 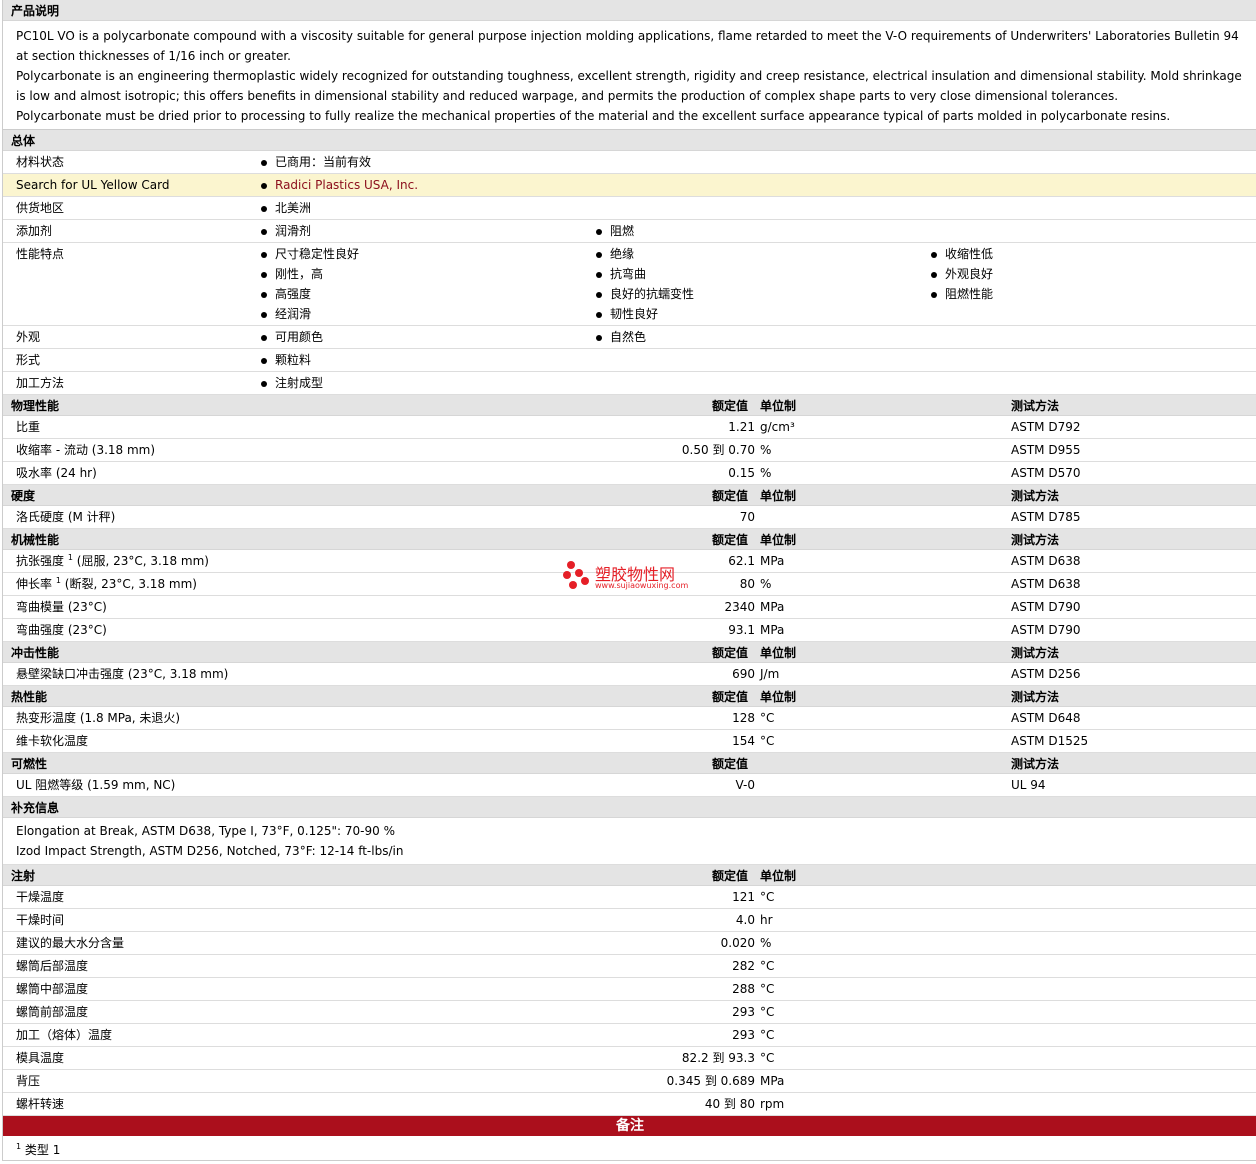 I want to click on bullet-item: 外观良好, so click(x=961, y=273).